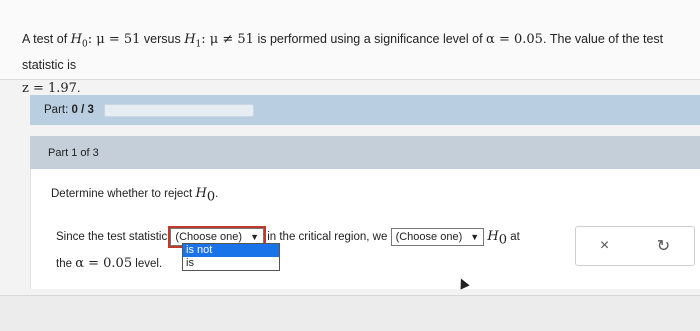 Image resolution: width=700 pixels, height=331 pixels. Describe the element at coordinates (231, 250) in the screenshot. I see `option-is-not: is not` at that location.